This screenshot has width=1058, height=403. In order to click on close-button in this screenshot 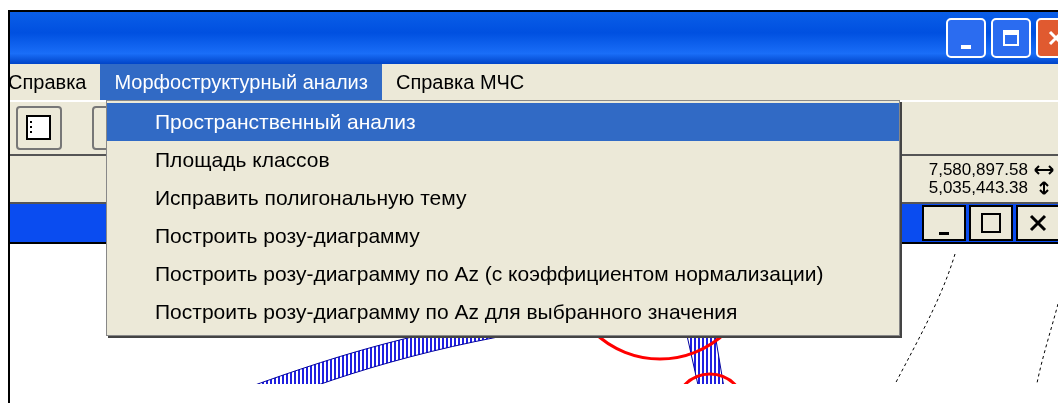, I will do `click(1037, 223)`.